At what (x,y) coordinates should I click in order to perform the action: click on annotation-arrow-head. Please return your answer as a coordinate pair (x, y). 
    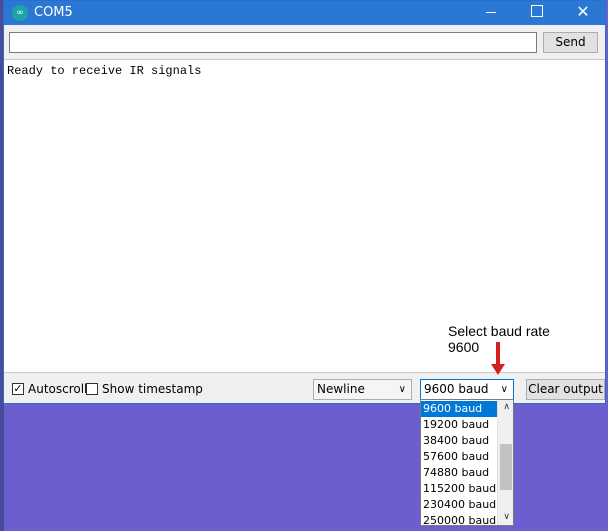
    Looking at the image, I should click on (498, 369).